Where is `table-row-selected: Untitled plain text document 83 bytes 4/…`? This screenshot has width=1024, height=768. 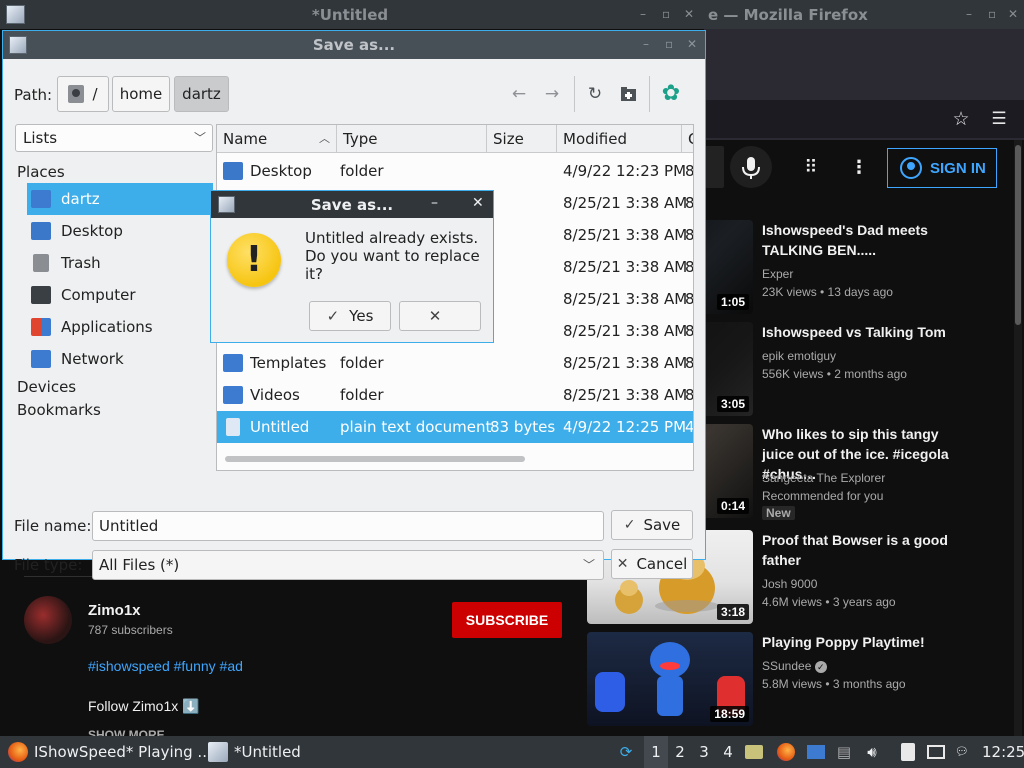
table-row-selected: Untitled plain text document 83 bytes 4/… is located at coordinates (455, 427).